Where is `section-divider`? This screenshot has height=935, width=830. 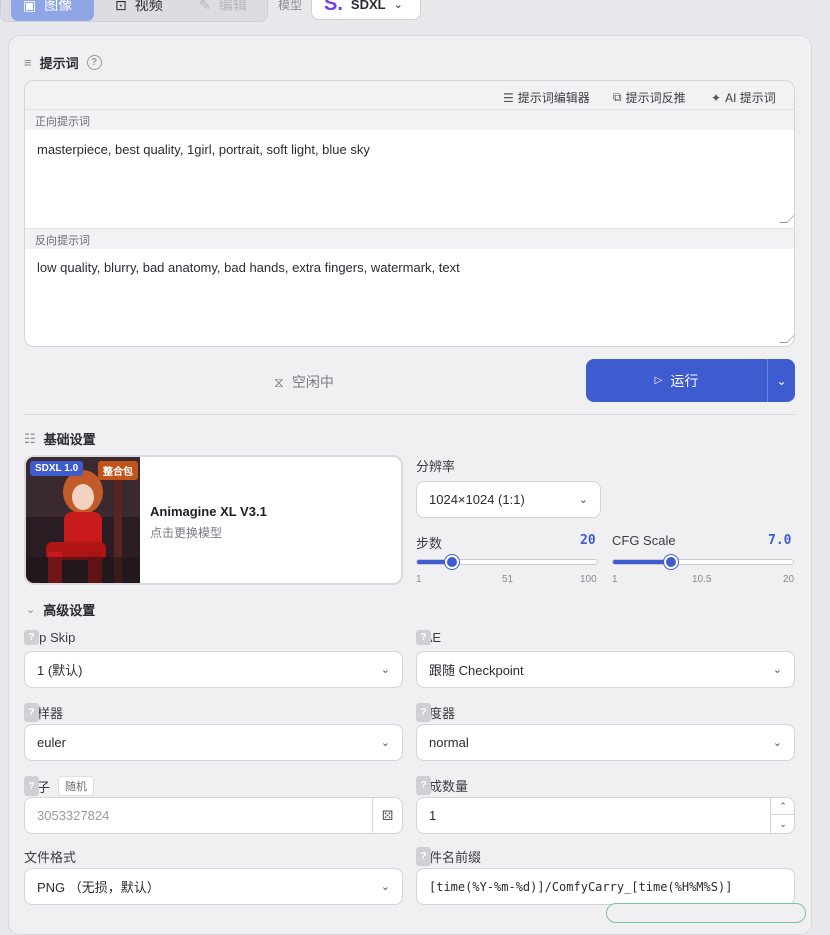 section-divider is located at coordinates (409, 414).